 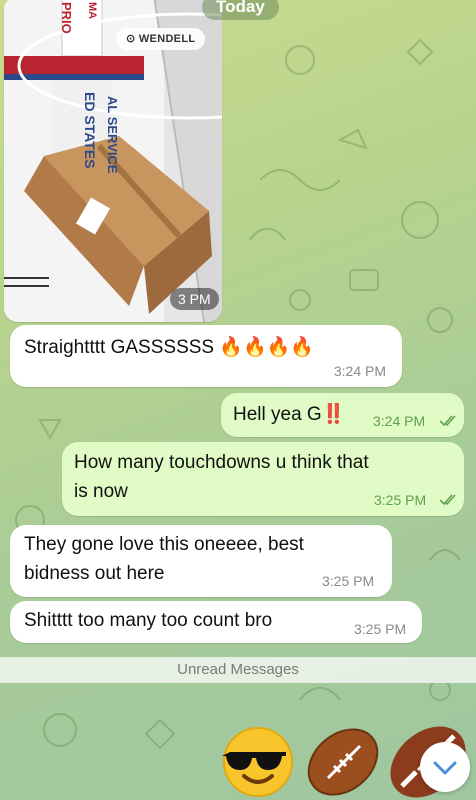 I want to click on message-text-main: Straightttt GASSSSSS, so click(x=119, y=347).